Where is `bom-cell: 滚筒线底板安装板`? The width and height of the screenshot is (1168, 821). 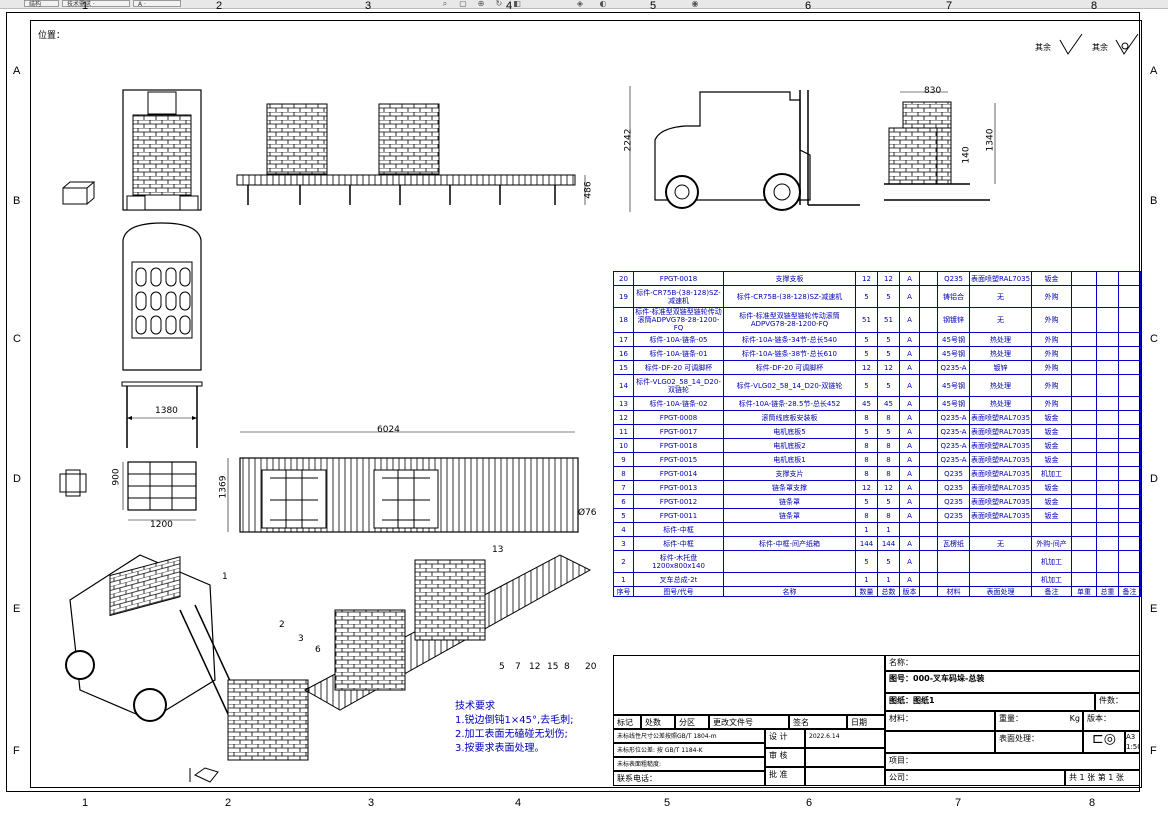 bom-cell: 滚筒线底板安装板 is located at coordinates (789, 417).